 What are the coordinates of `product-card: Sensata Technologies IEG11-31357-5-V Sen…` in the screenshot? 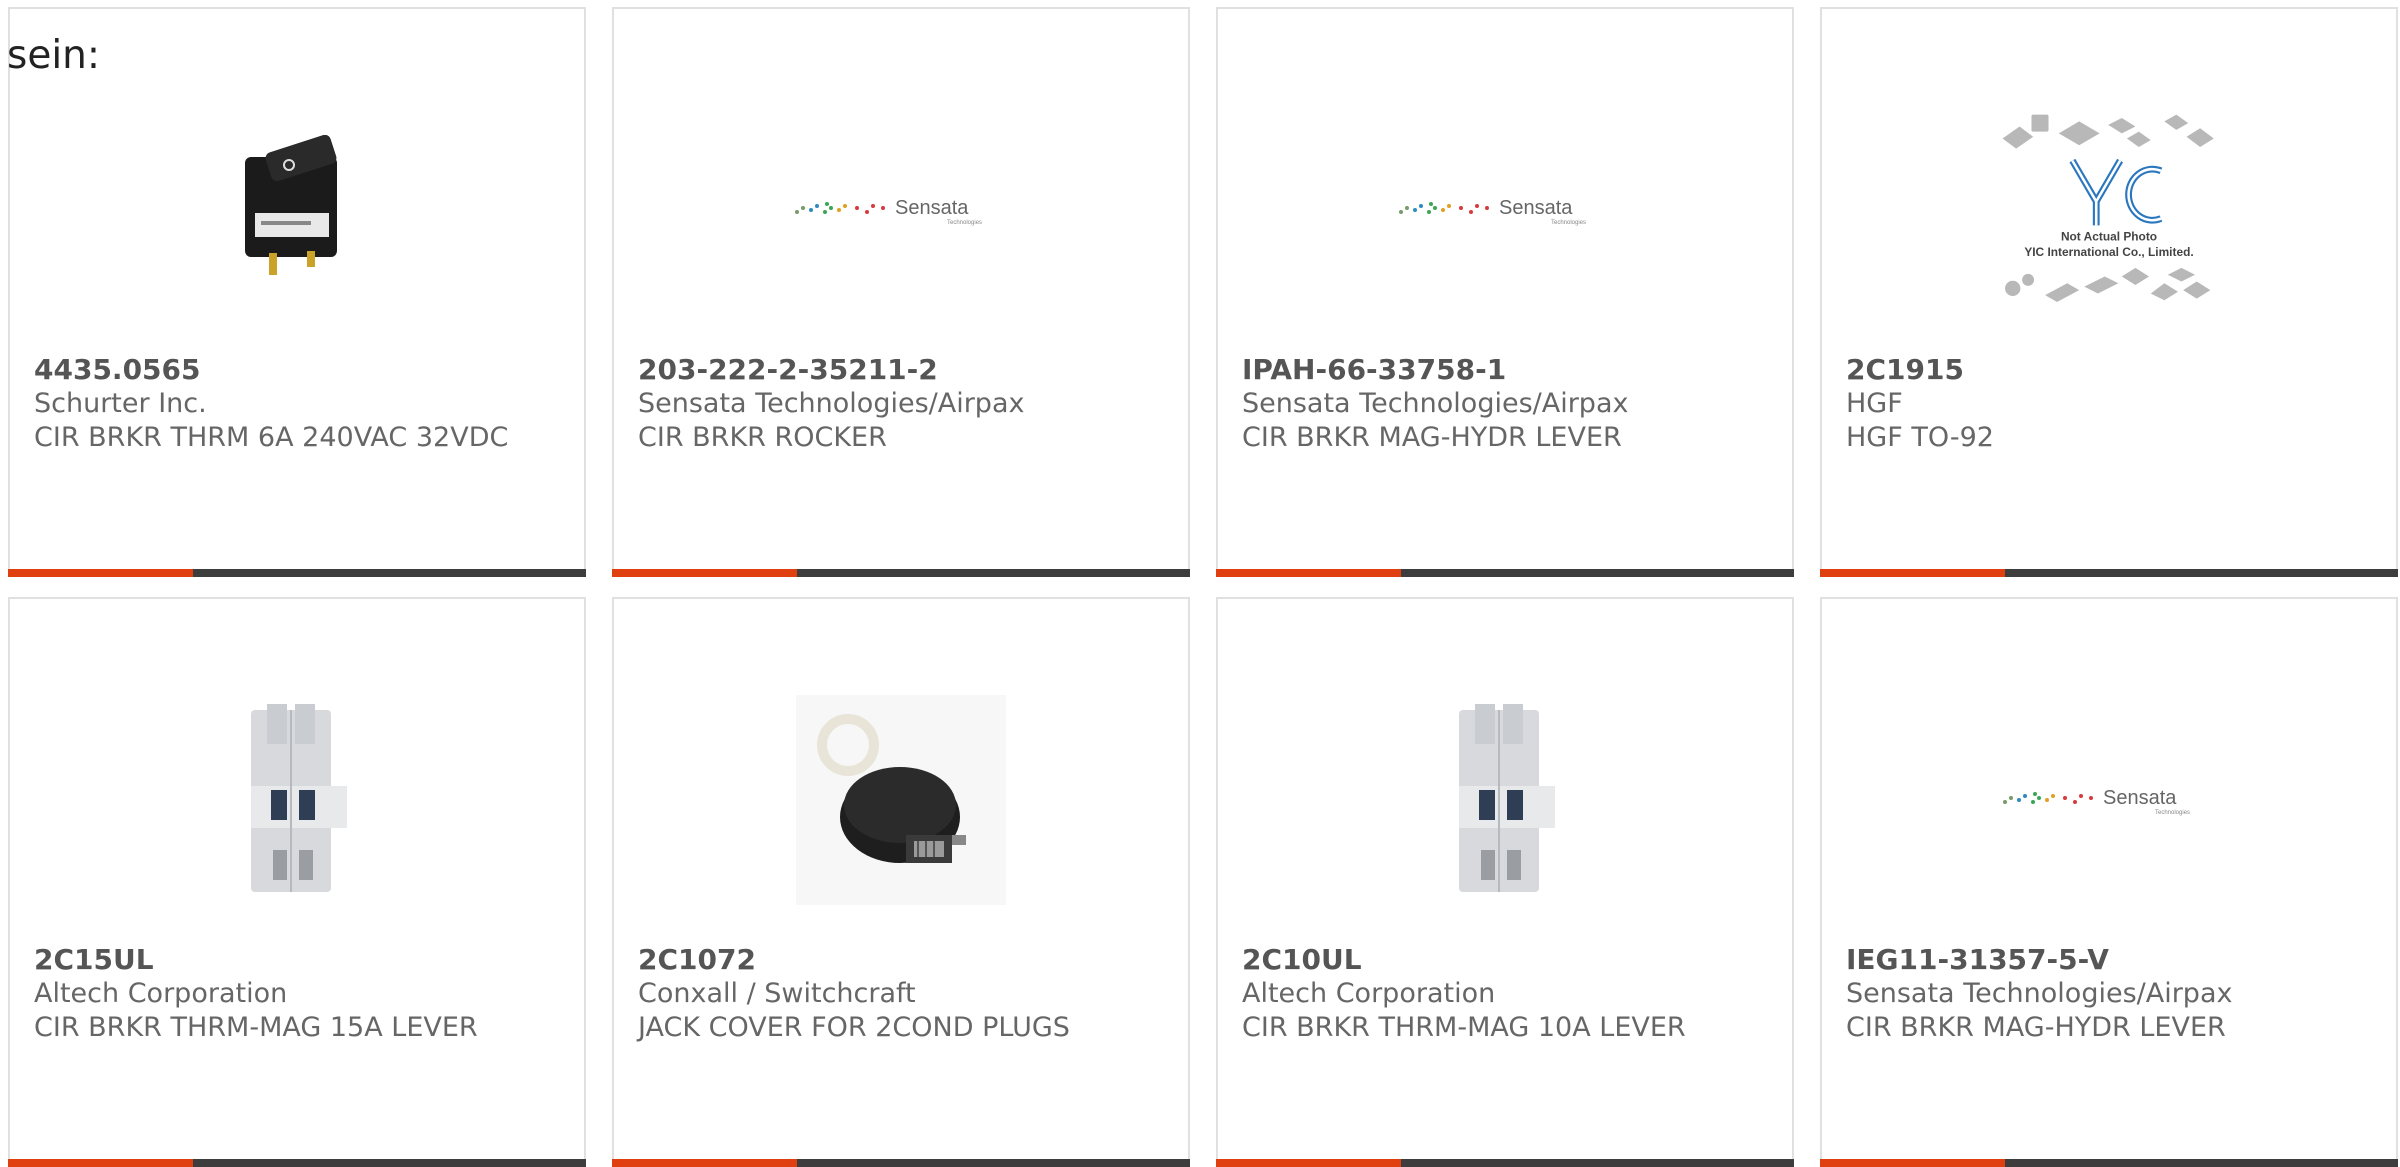 It's located at (2109, 882).